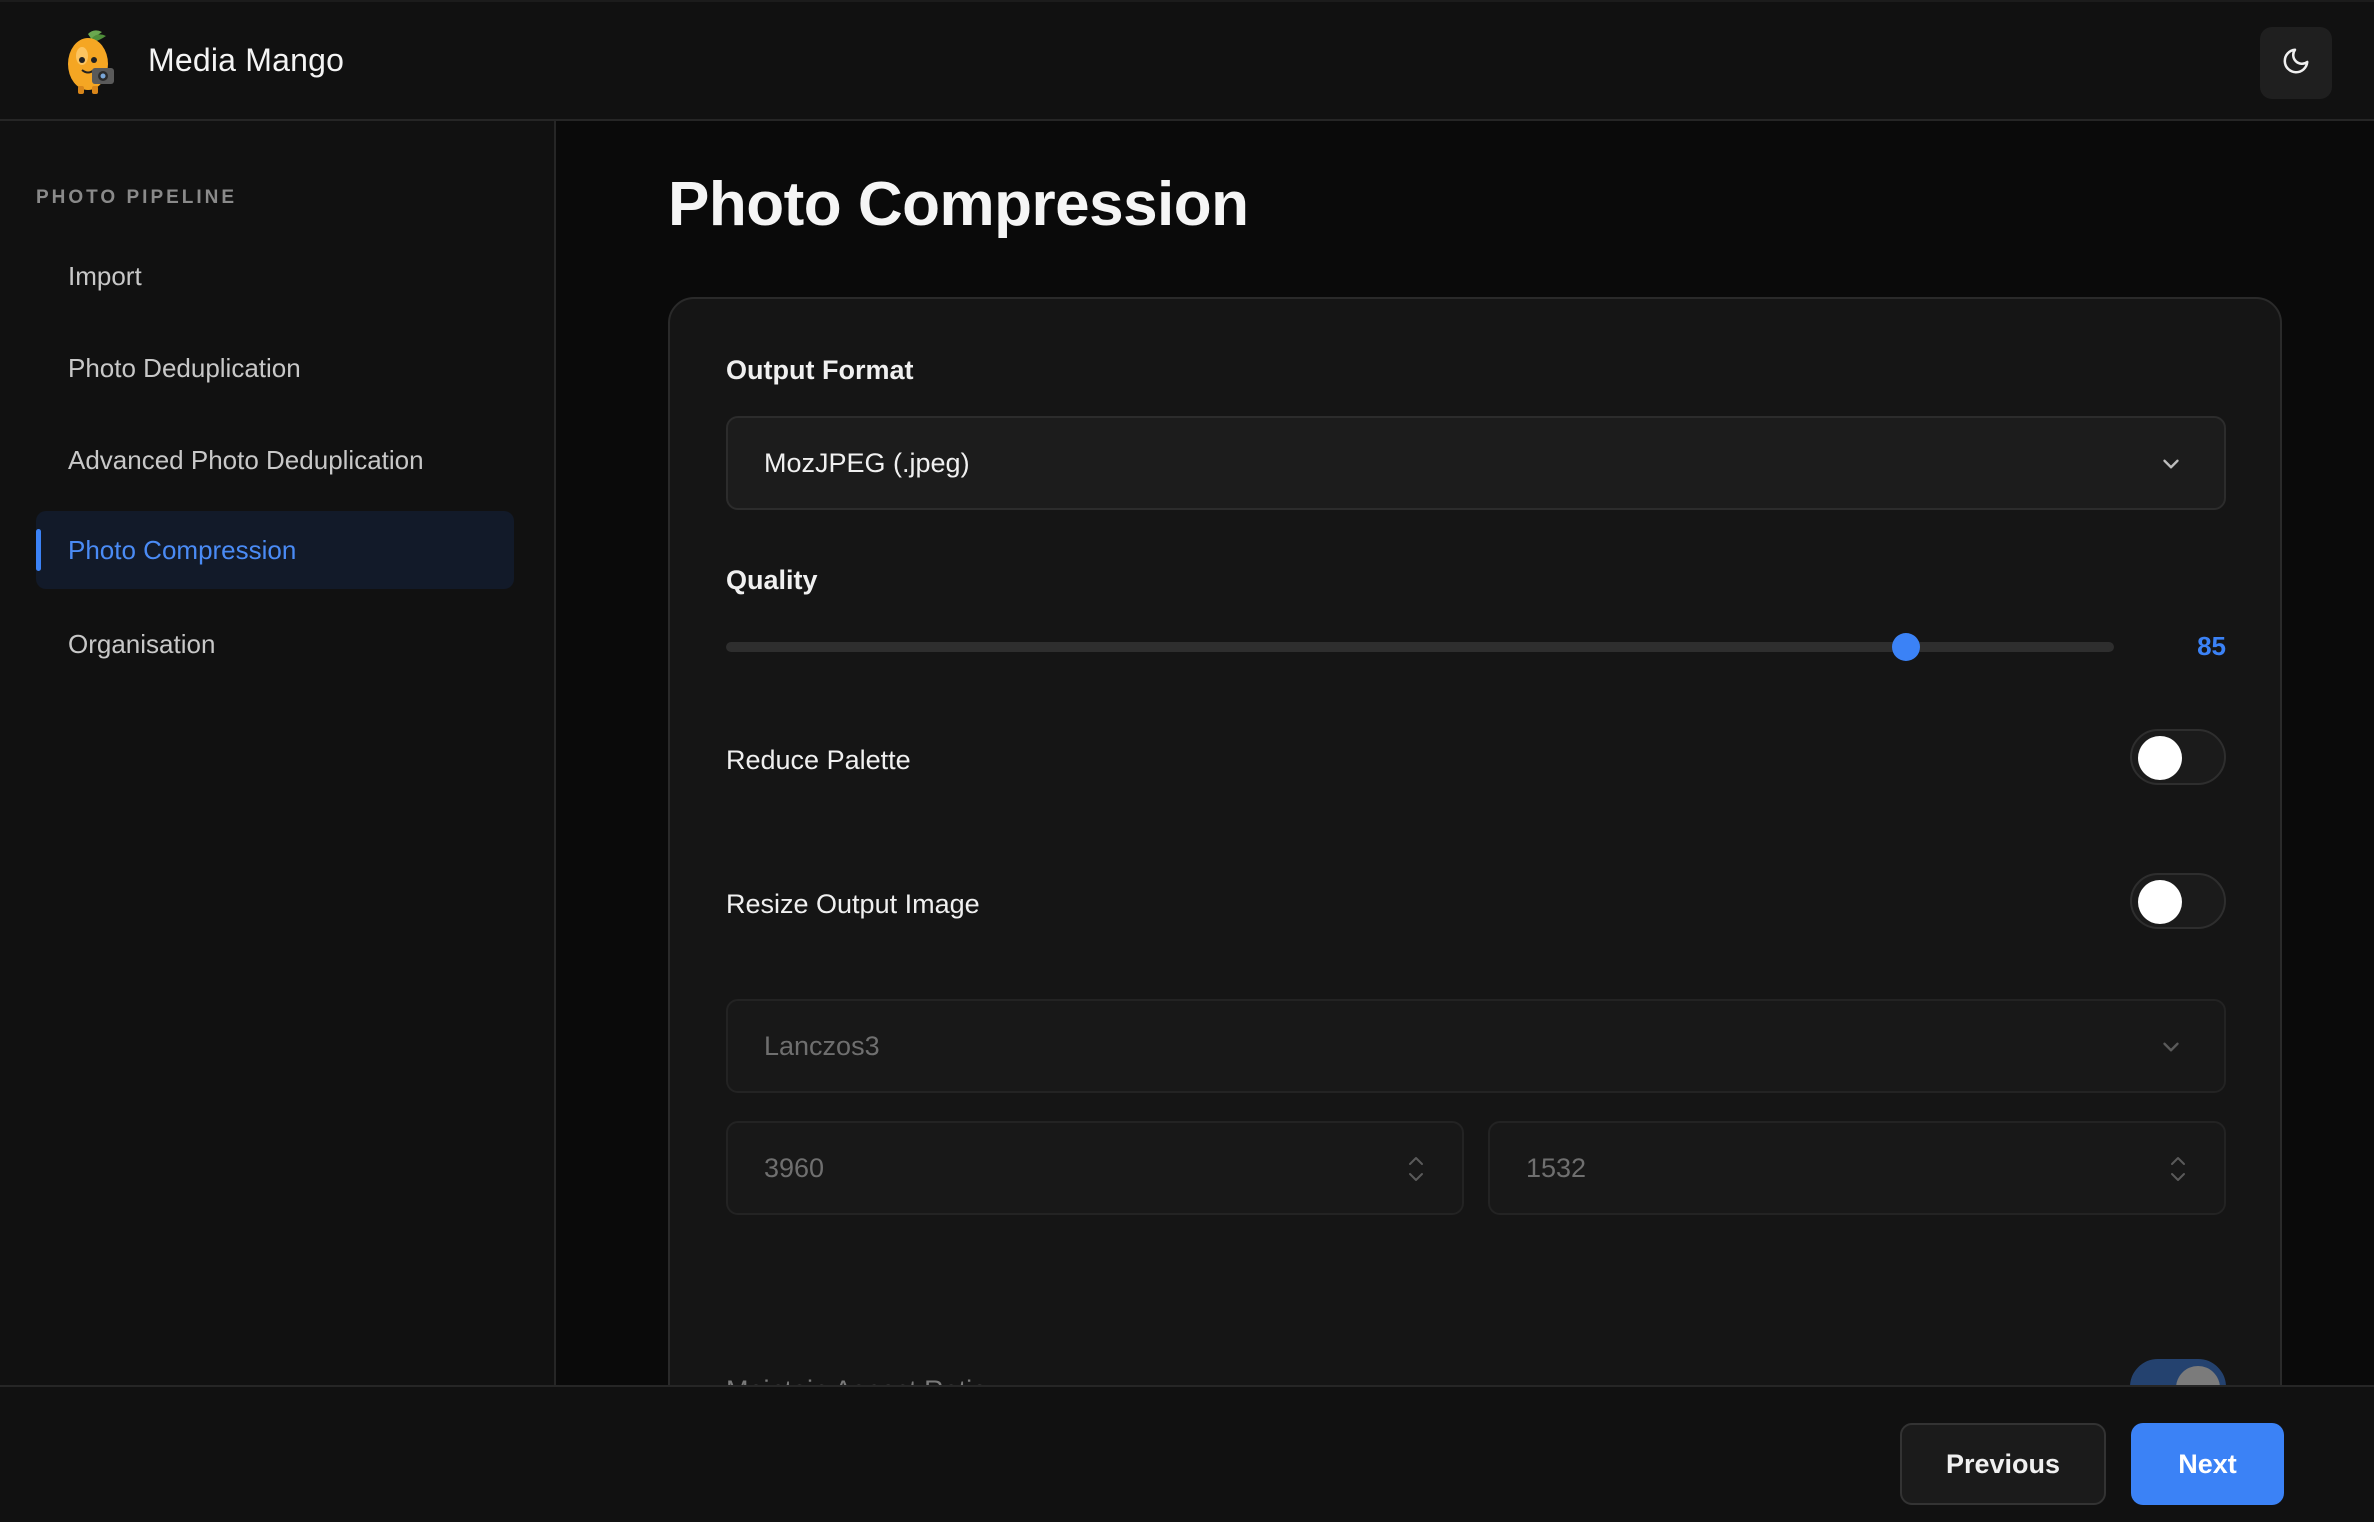  Describe the element at coordinates (184, 367) in the screenshot. I see `sidebar-item-label: Photo Deduplication` at that location.